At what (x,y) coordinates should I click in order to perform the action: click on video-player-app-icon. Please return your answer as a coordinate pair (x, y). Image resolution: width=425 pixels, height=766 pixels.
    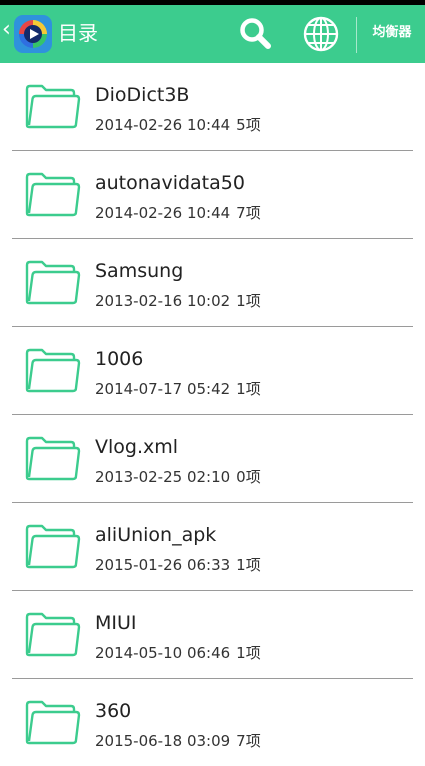
    Looking at the image, I should click on (33, 34).